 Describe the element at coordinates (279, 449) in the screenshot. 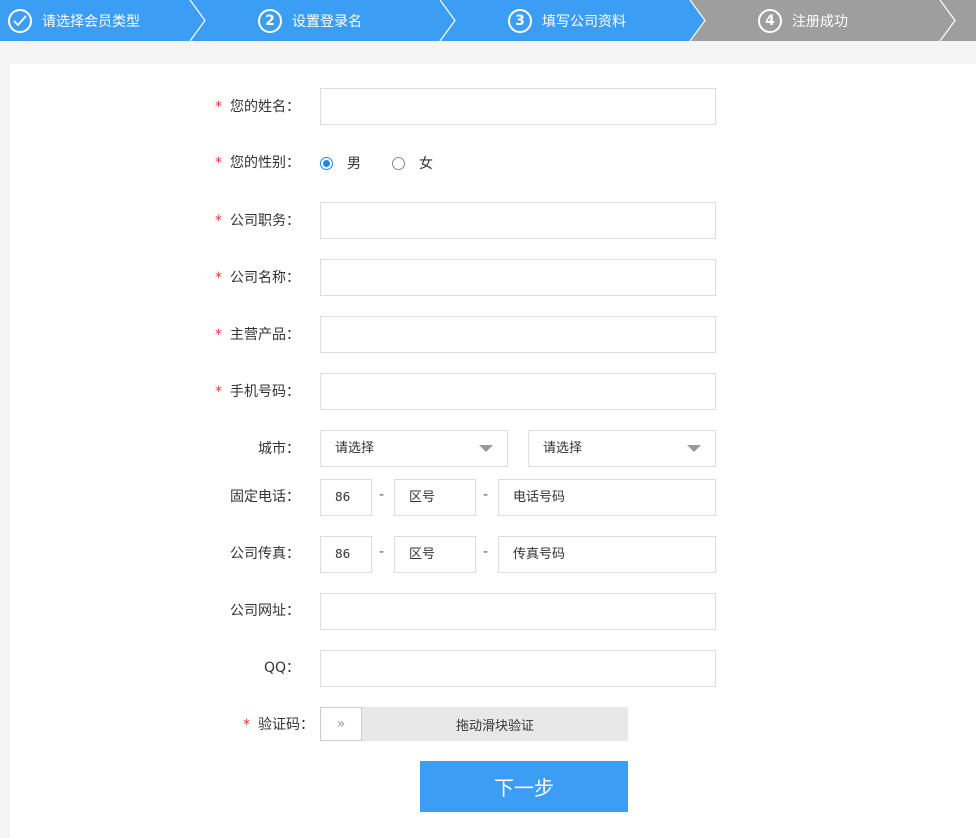

I see `city-label: 城市：` at that location.